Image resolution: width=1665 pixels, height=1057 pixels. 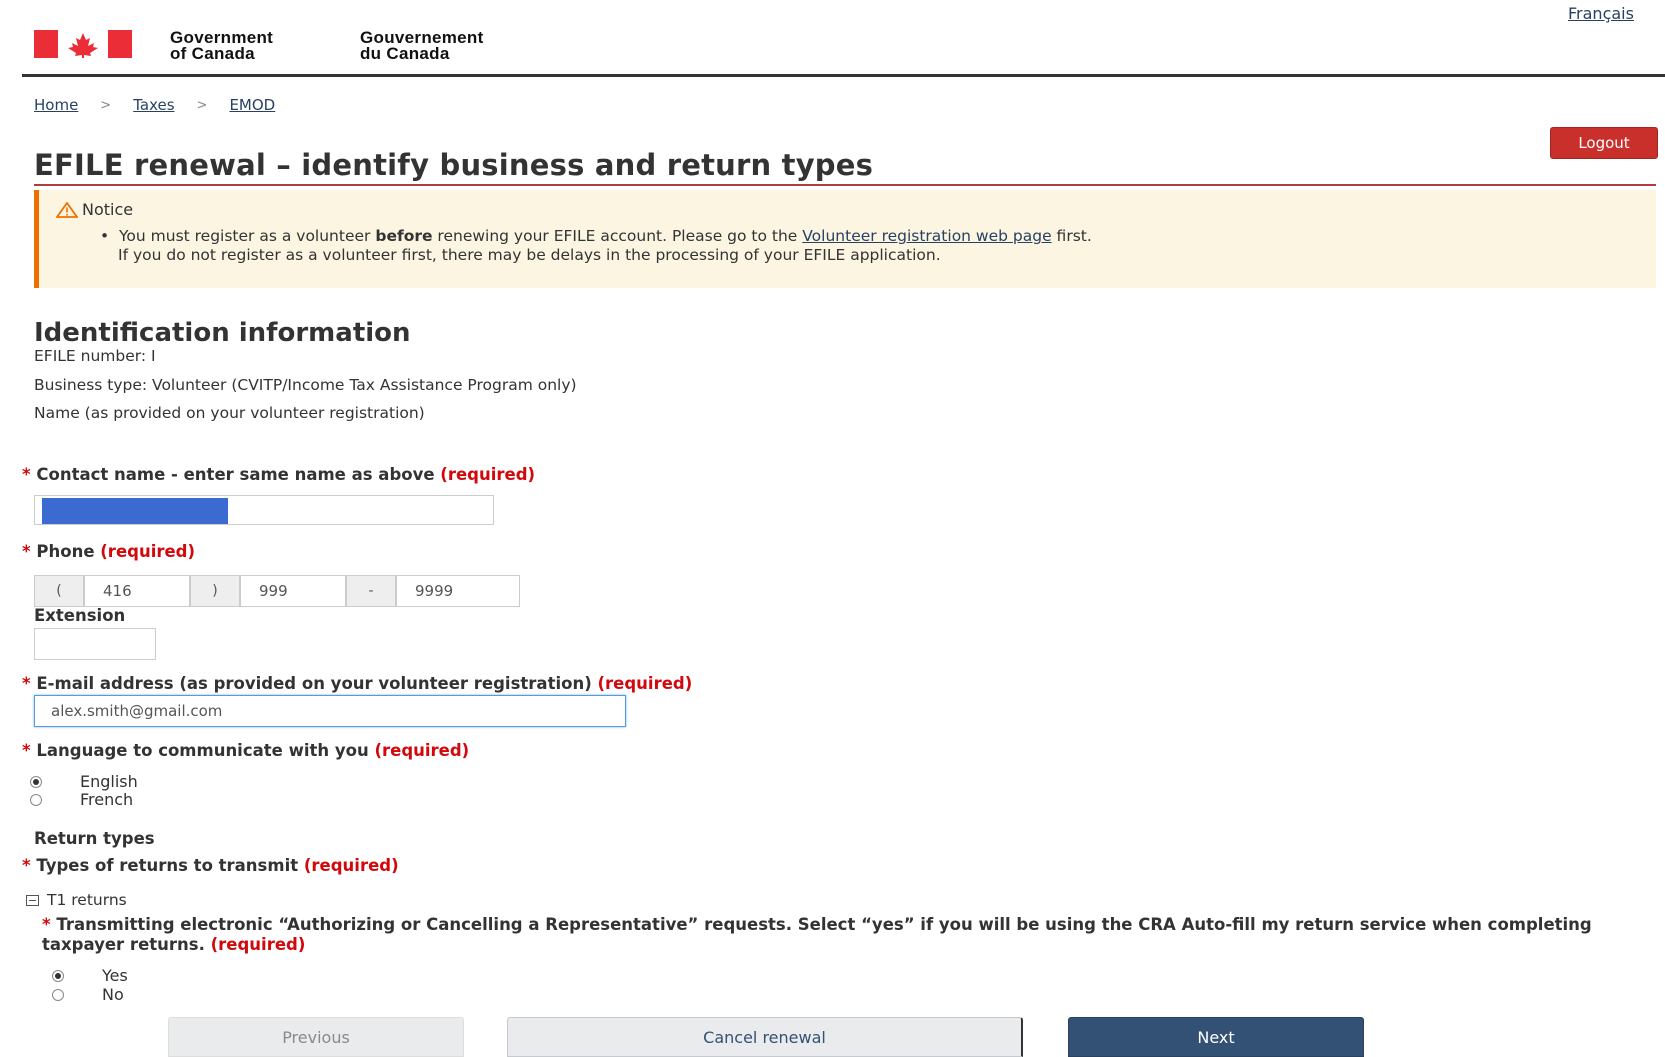 I want to click on notice-heading: Notice, so click(x=94, y=209).